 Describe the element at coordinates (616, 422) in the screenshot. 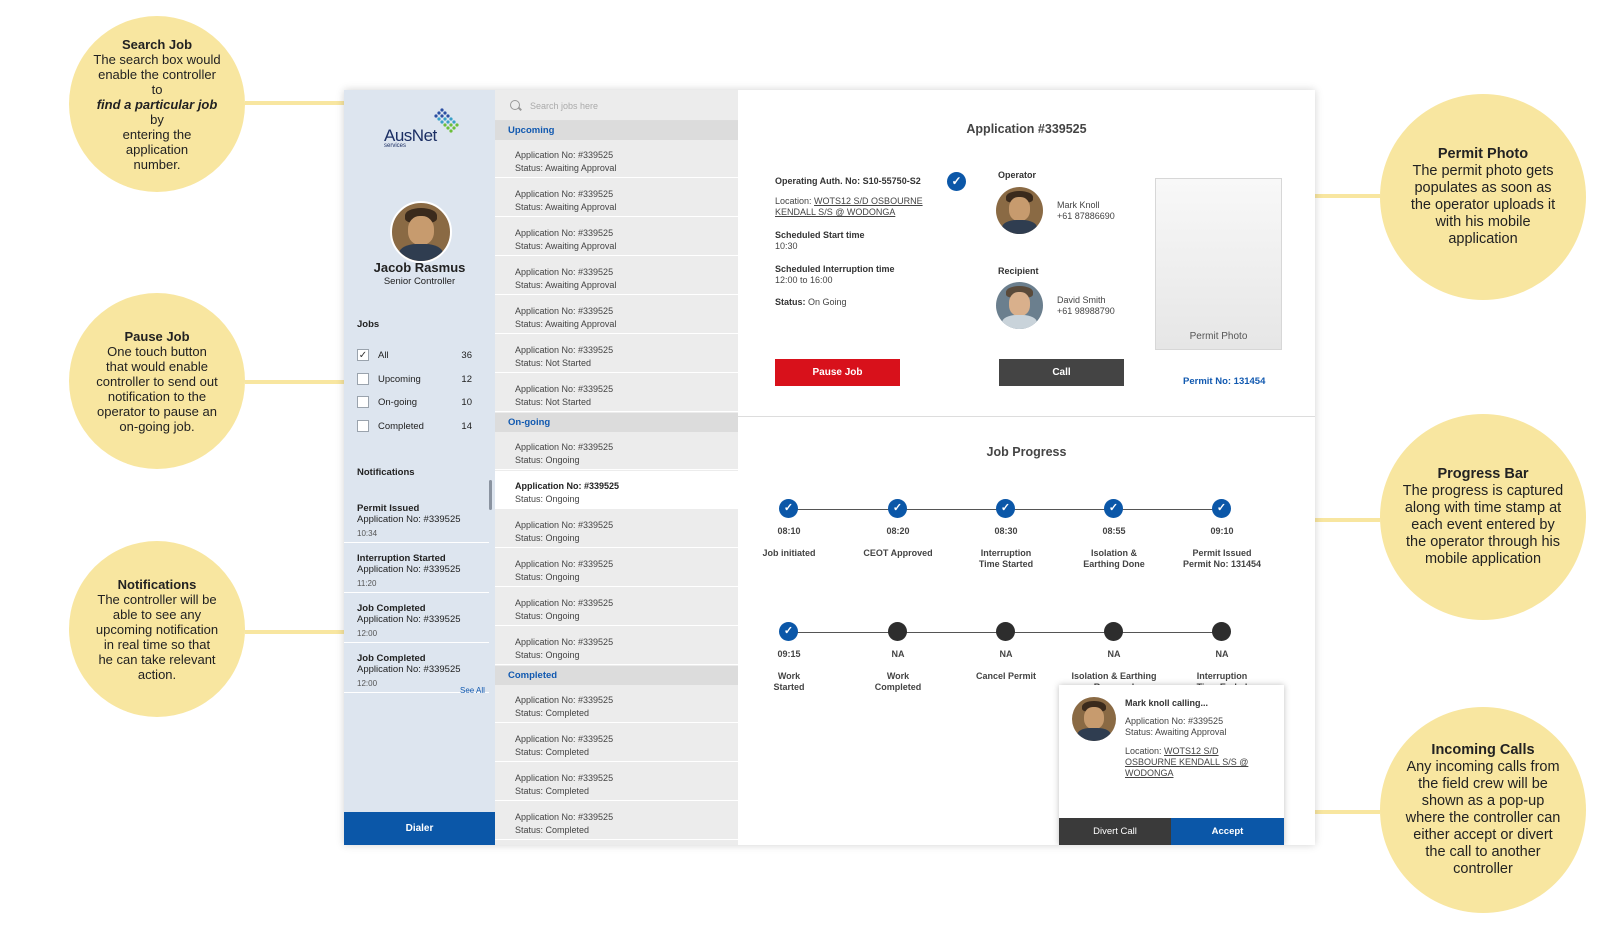

I see `group-ongoing: On-going` at that location.